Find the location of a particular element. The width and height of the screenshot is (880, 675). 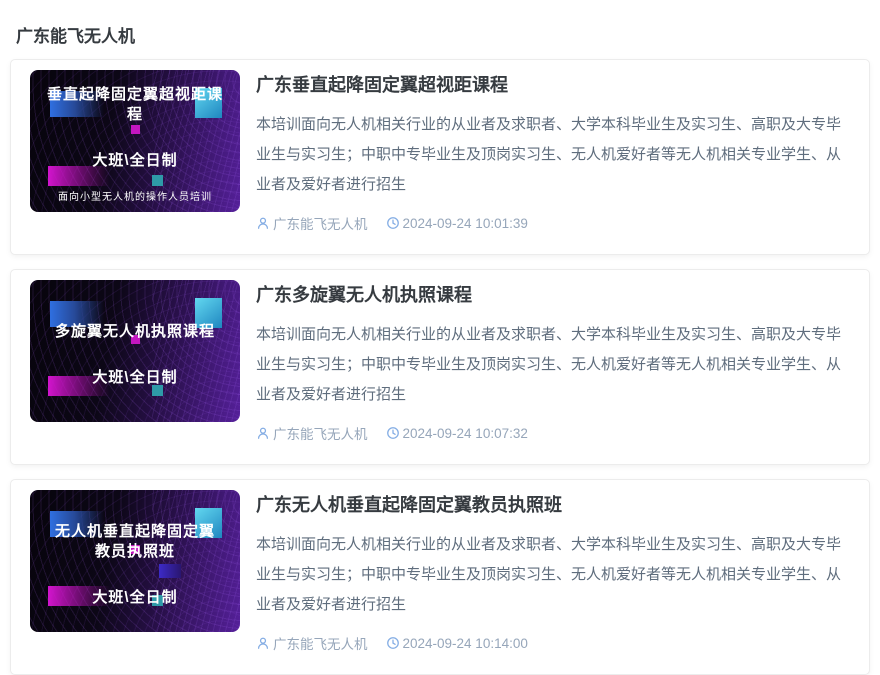

page-title: 广东能飞无人机 is located at coordinates (75, 36).